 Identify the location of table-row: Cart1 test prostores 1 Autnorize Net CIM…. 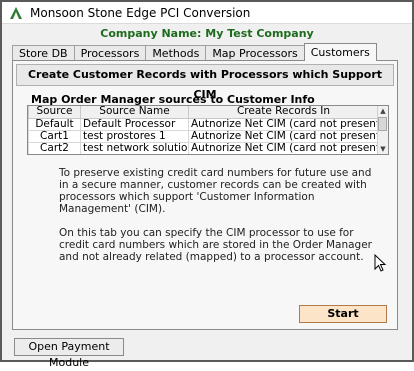
(203, 136).